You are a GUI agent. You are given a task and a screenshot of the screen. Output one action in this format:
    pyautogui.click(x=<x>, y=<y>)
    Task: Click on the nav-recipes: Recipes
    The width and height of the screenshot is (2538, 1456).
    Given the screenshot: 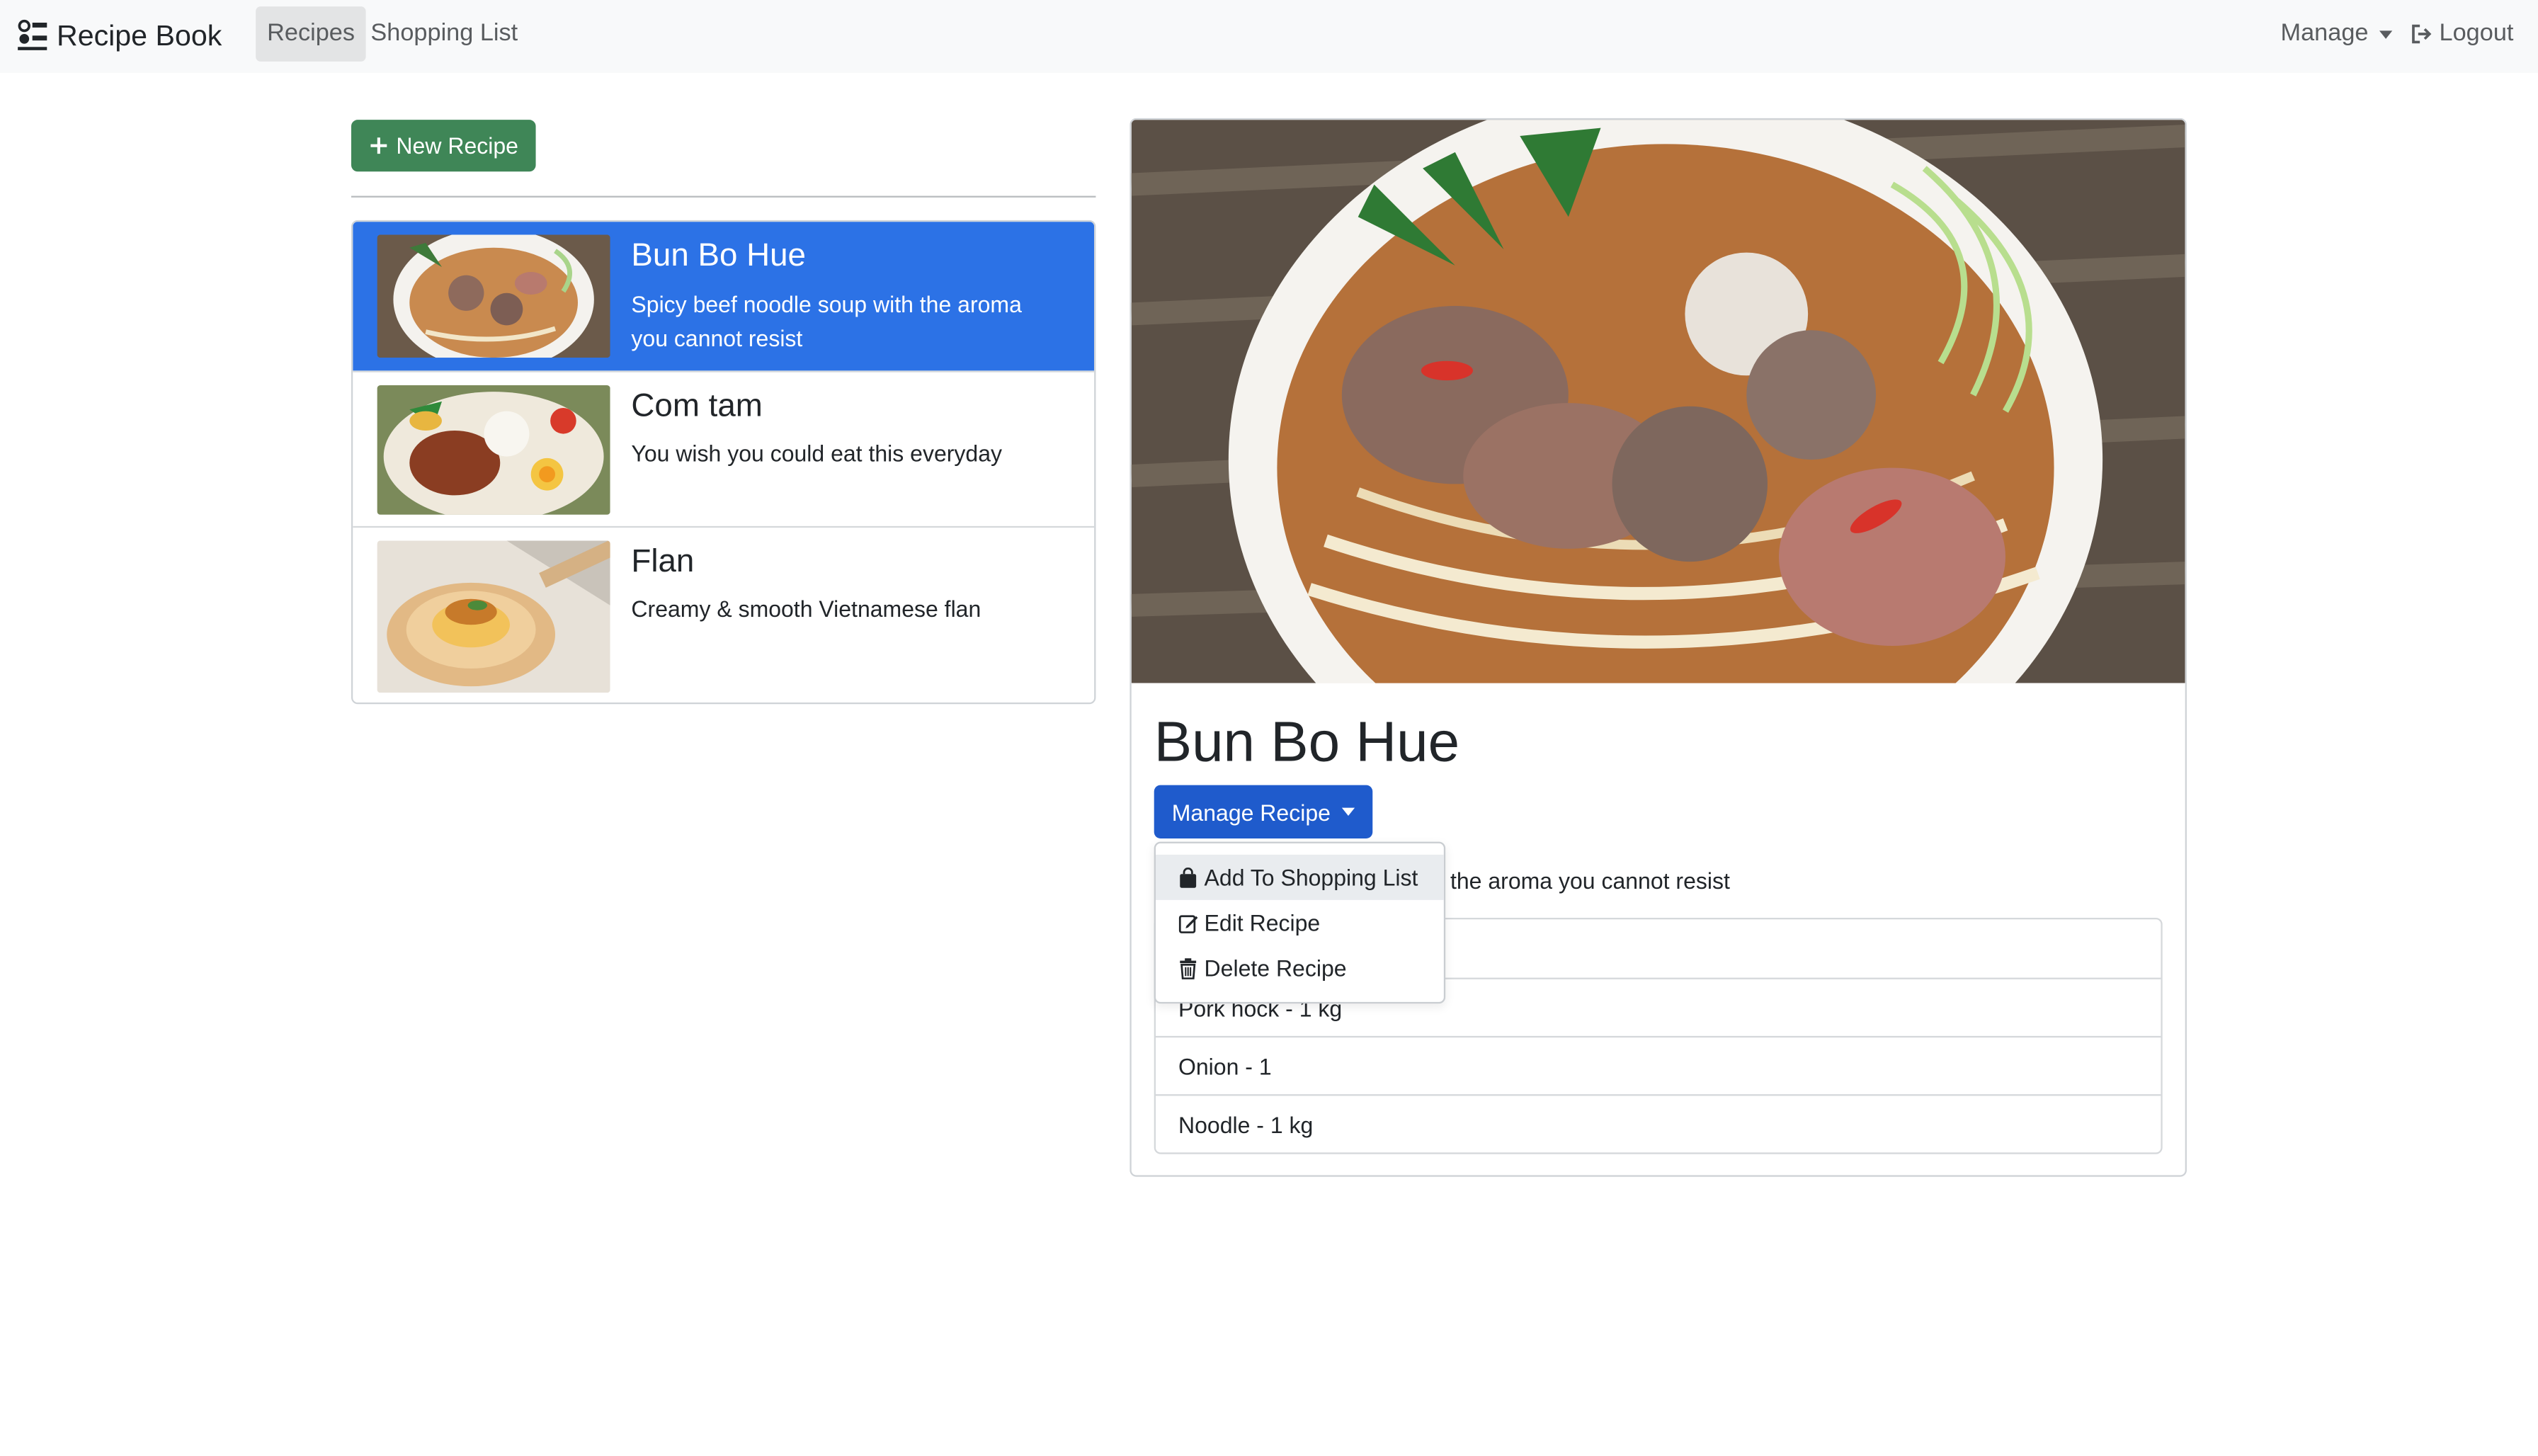 What is the action you would take?
    pyautogui.click(x=311, y=34)
    